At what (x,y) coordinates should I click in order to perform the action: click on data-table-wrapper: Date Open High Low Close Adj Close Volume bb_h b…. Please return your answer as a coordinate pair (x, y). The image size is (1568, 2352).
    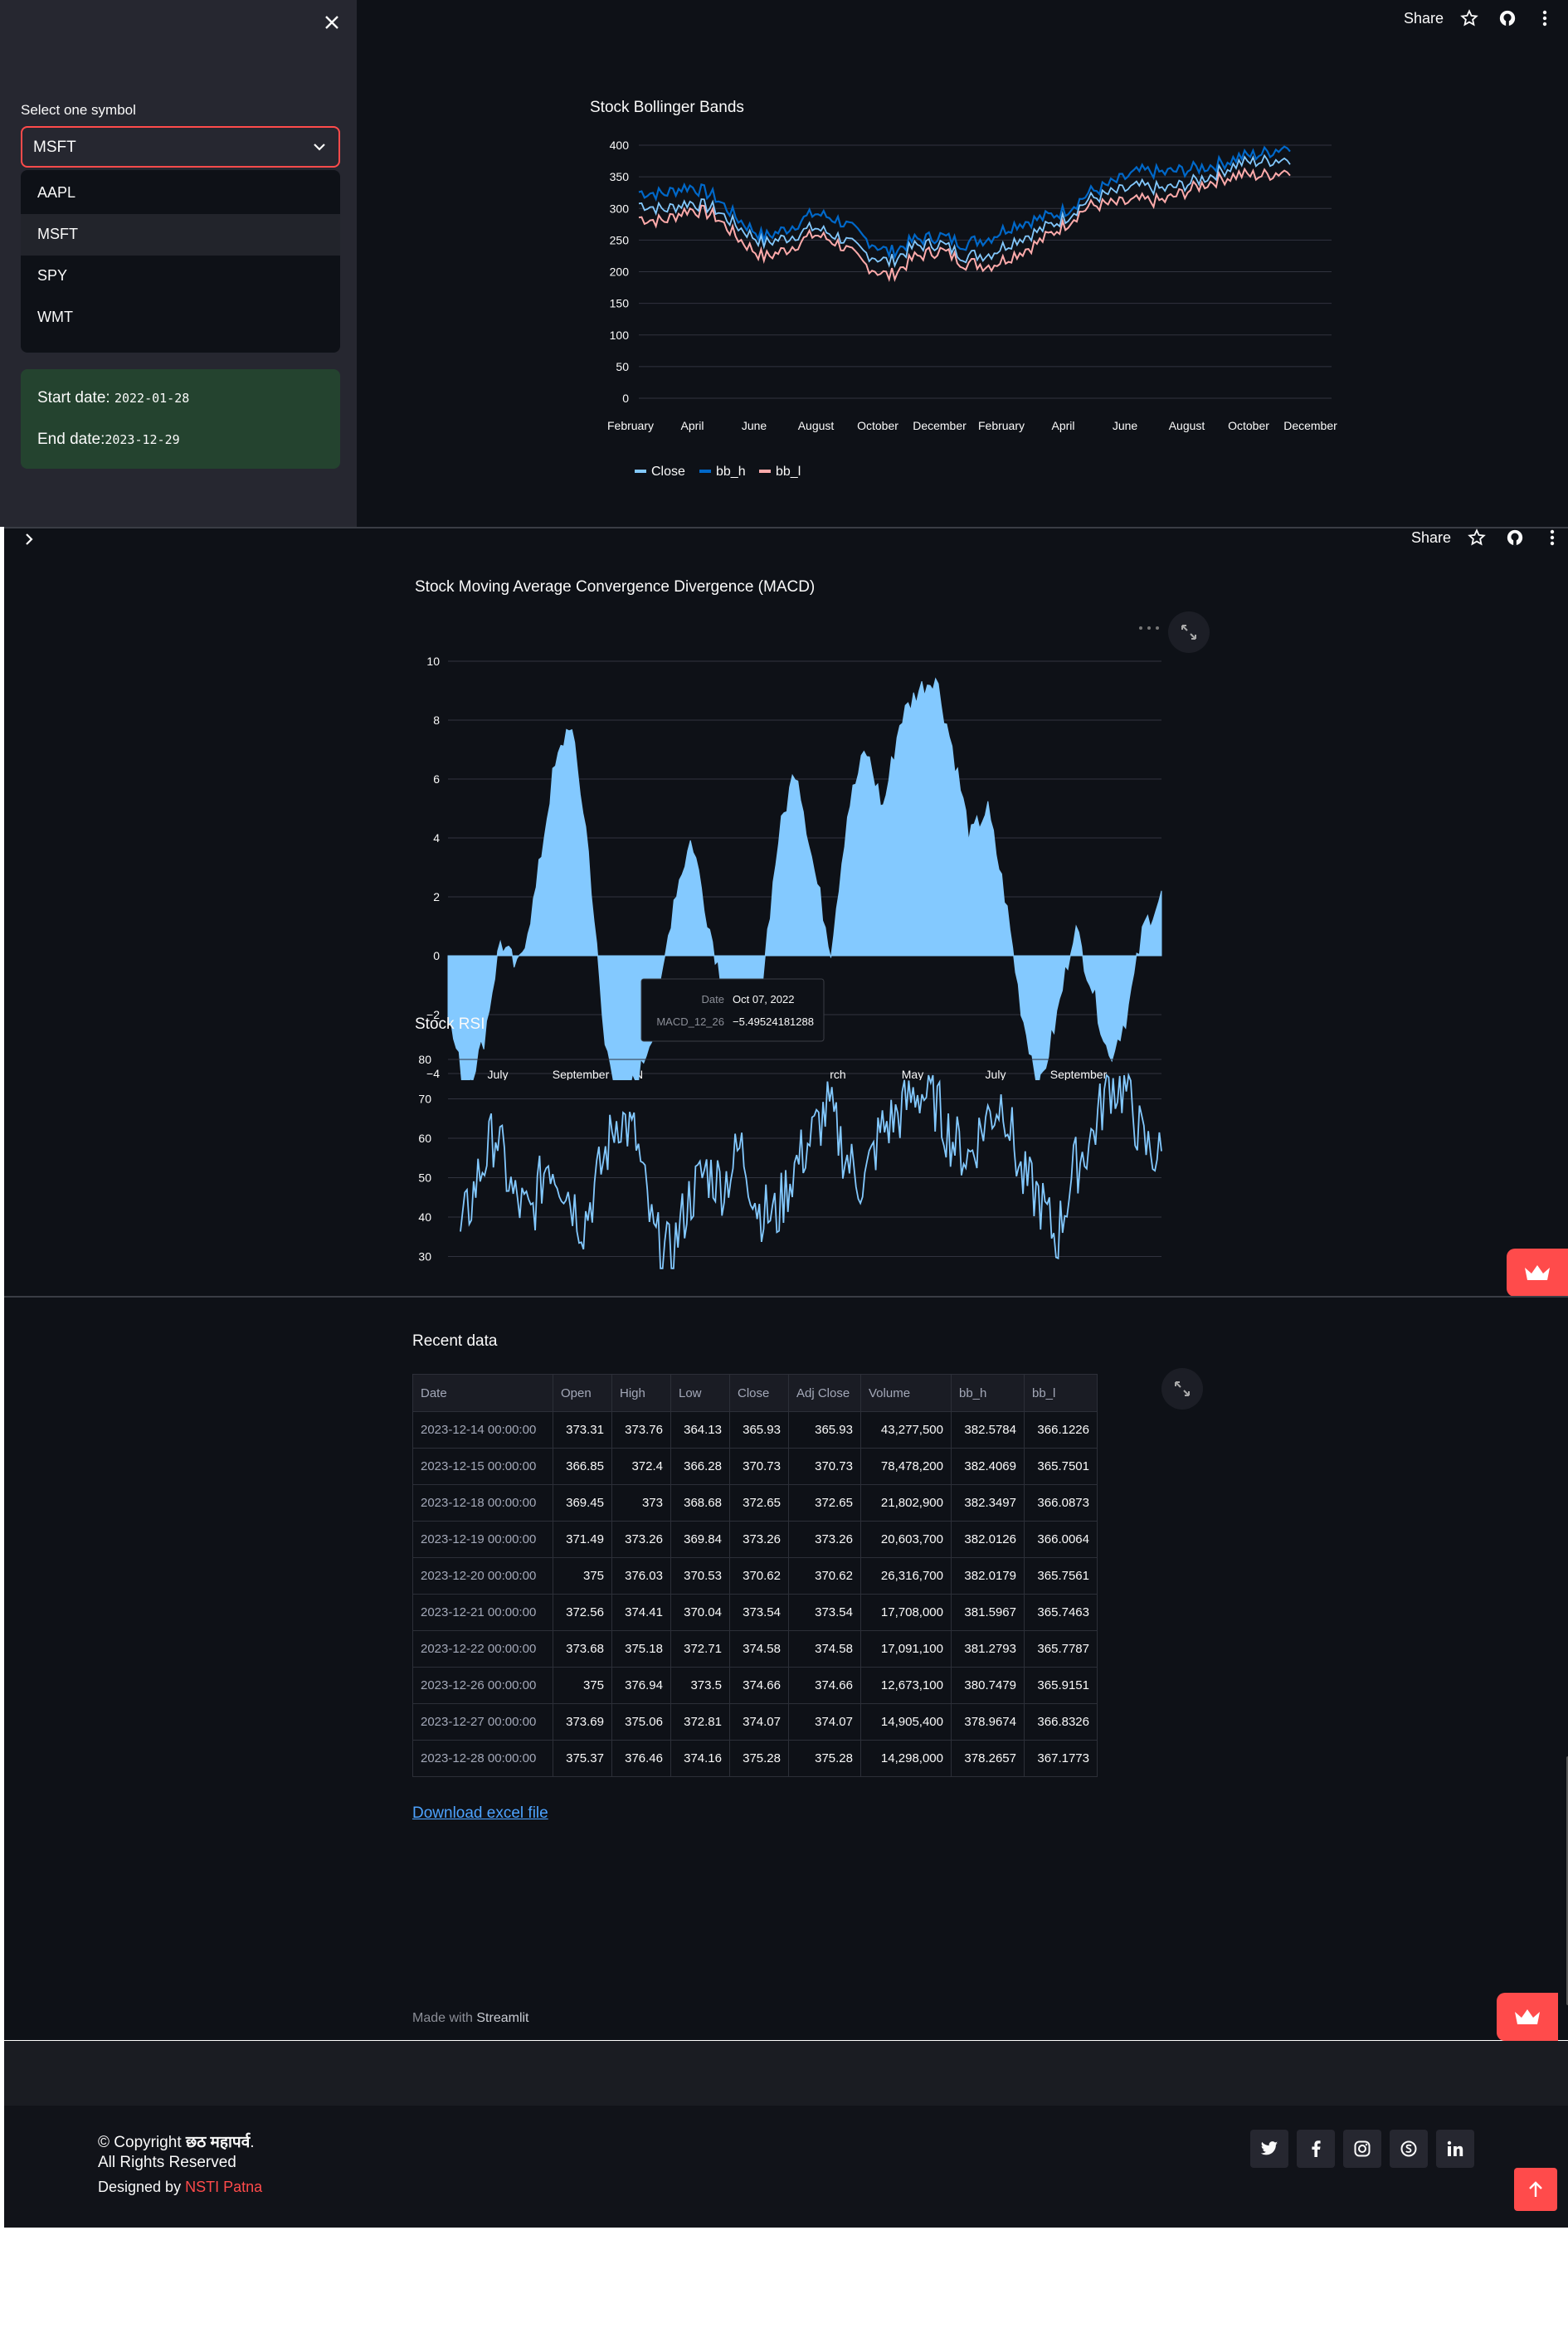
    Looking at the image, I should click on (755, 1575).